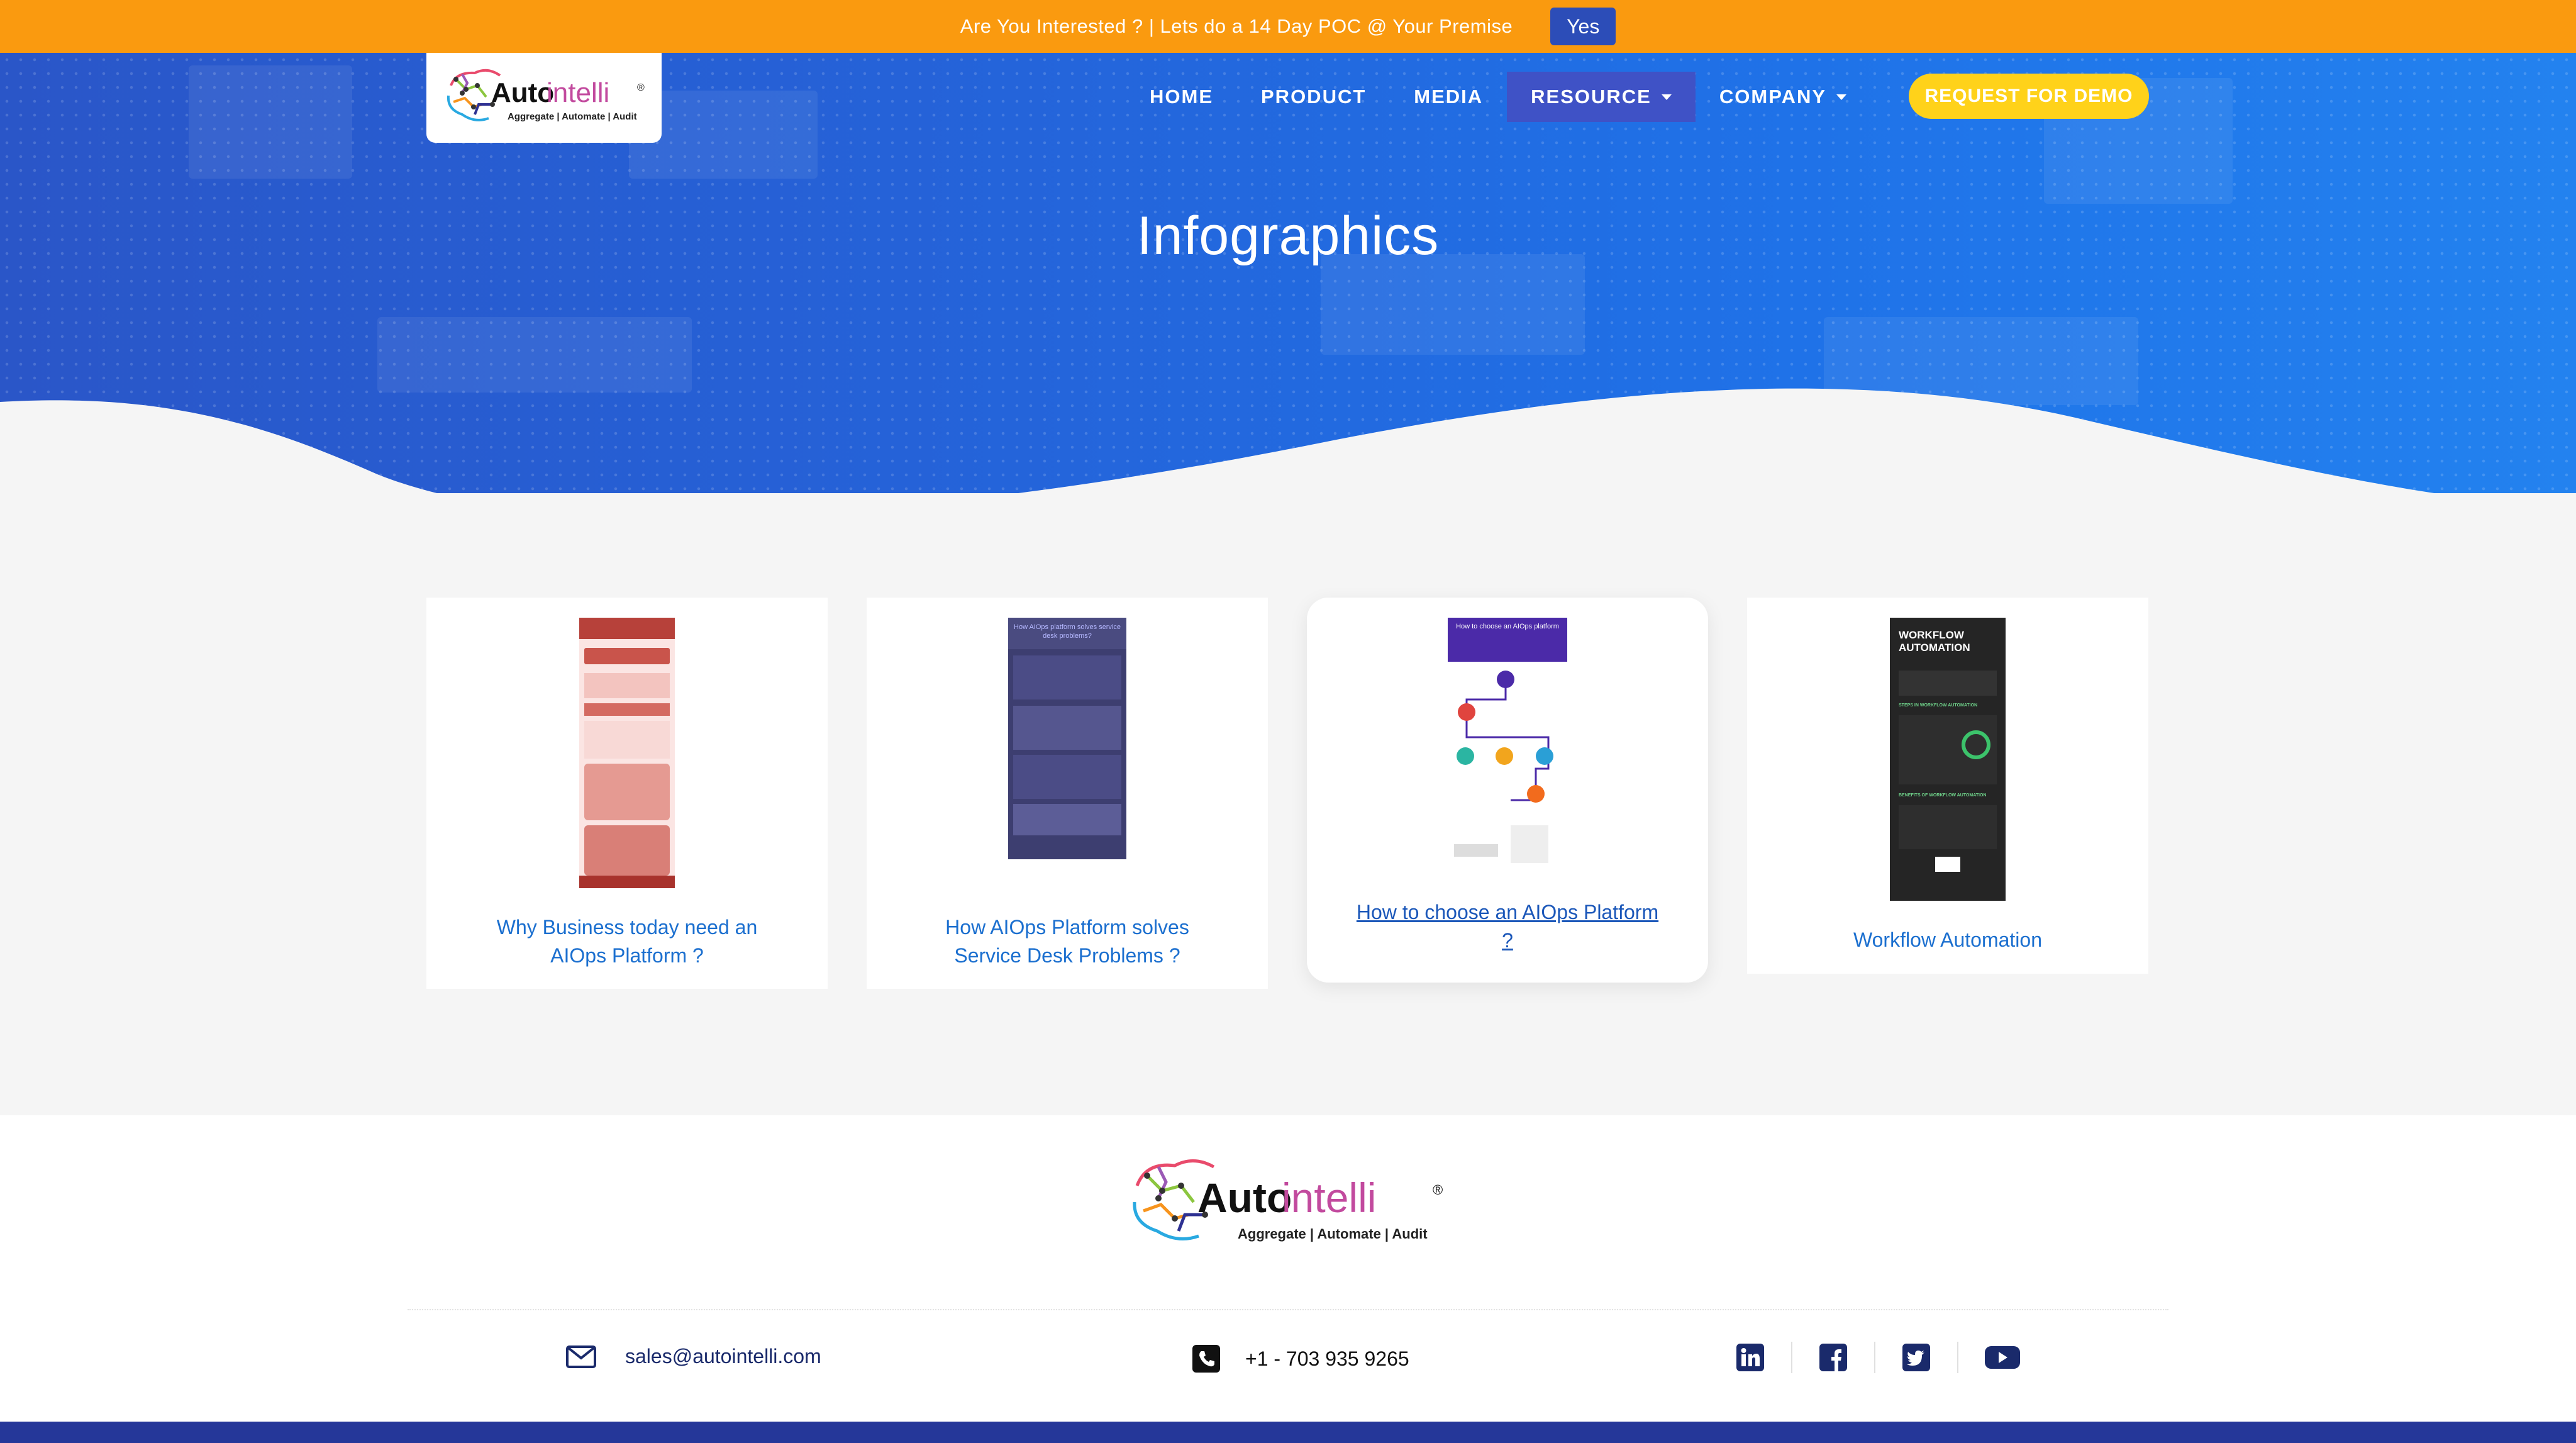  Describe the element at coordinates (1750, 1357) in the screenshot. I see `linkedin-icon` at that location.